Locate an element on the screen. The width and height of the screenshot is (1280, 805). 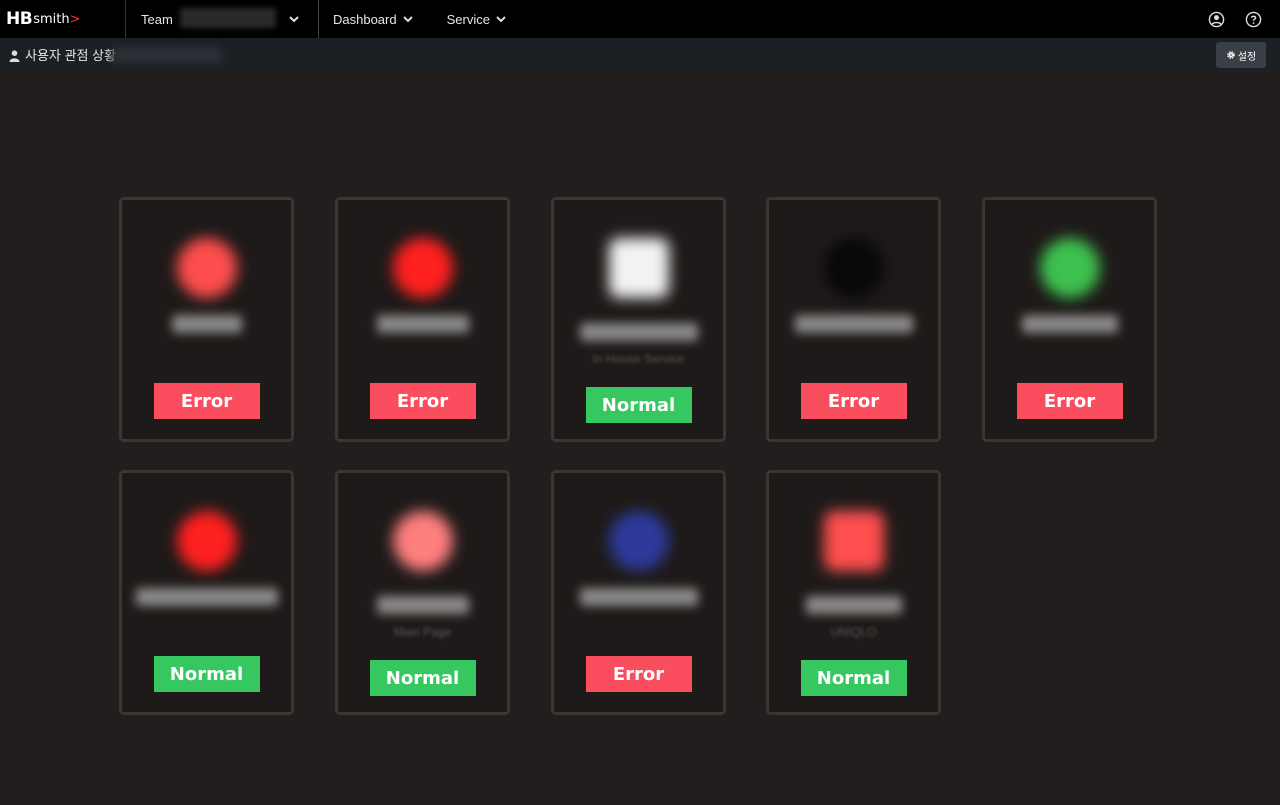
service-subtitle: Main Page is located at coordinates (422, 632).